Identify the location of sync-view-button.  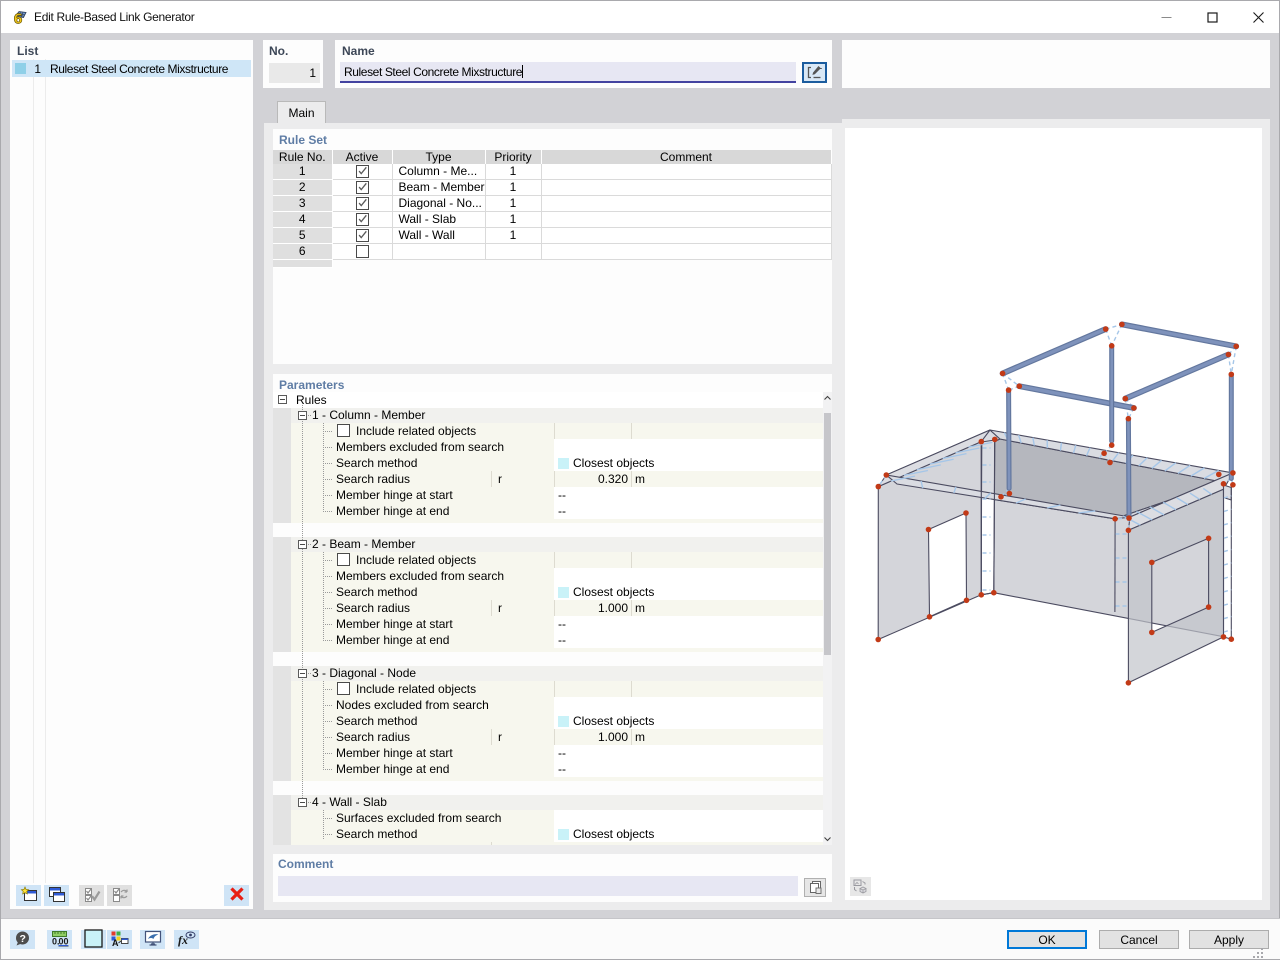
(860, 886).